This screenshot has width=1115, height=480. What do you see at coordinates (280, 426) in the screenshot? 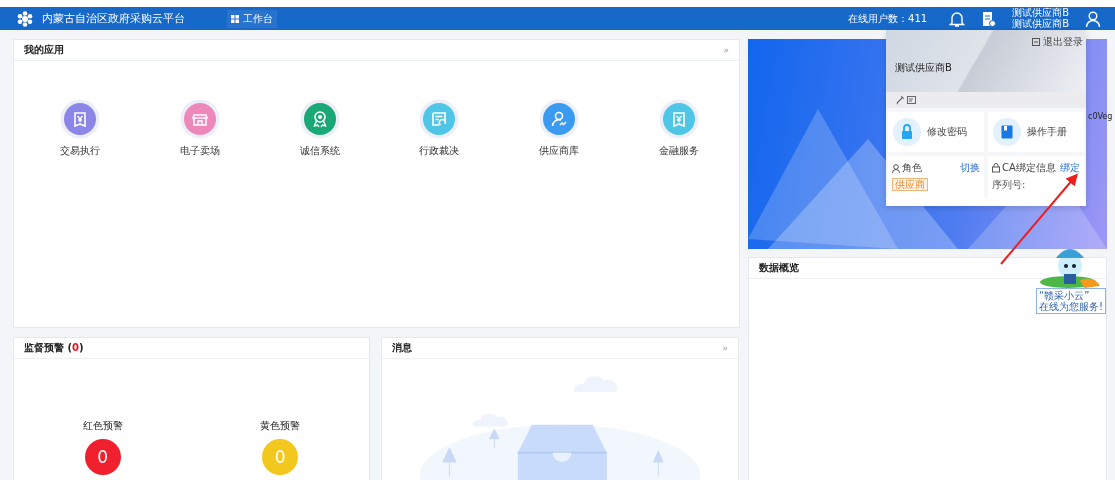
I see `warning-label: 黄色预警` at bounding box center [280, 426].